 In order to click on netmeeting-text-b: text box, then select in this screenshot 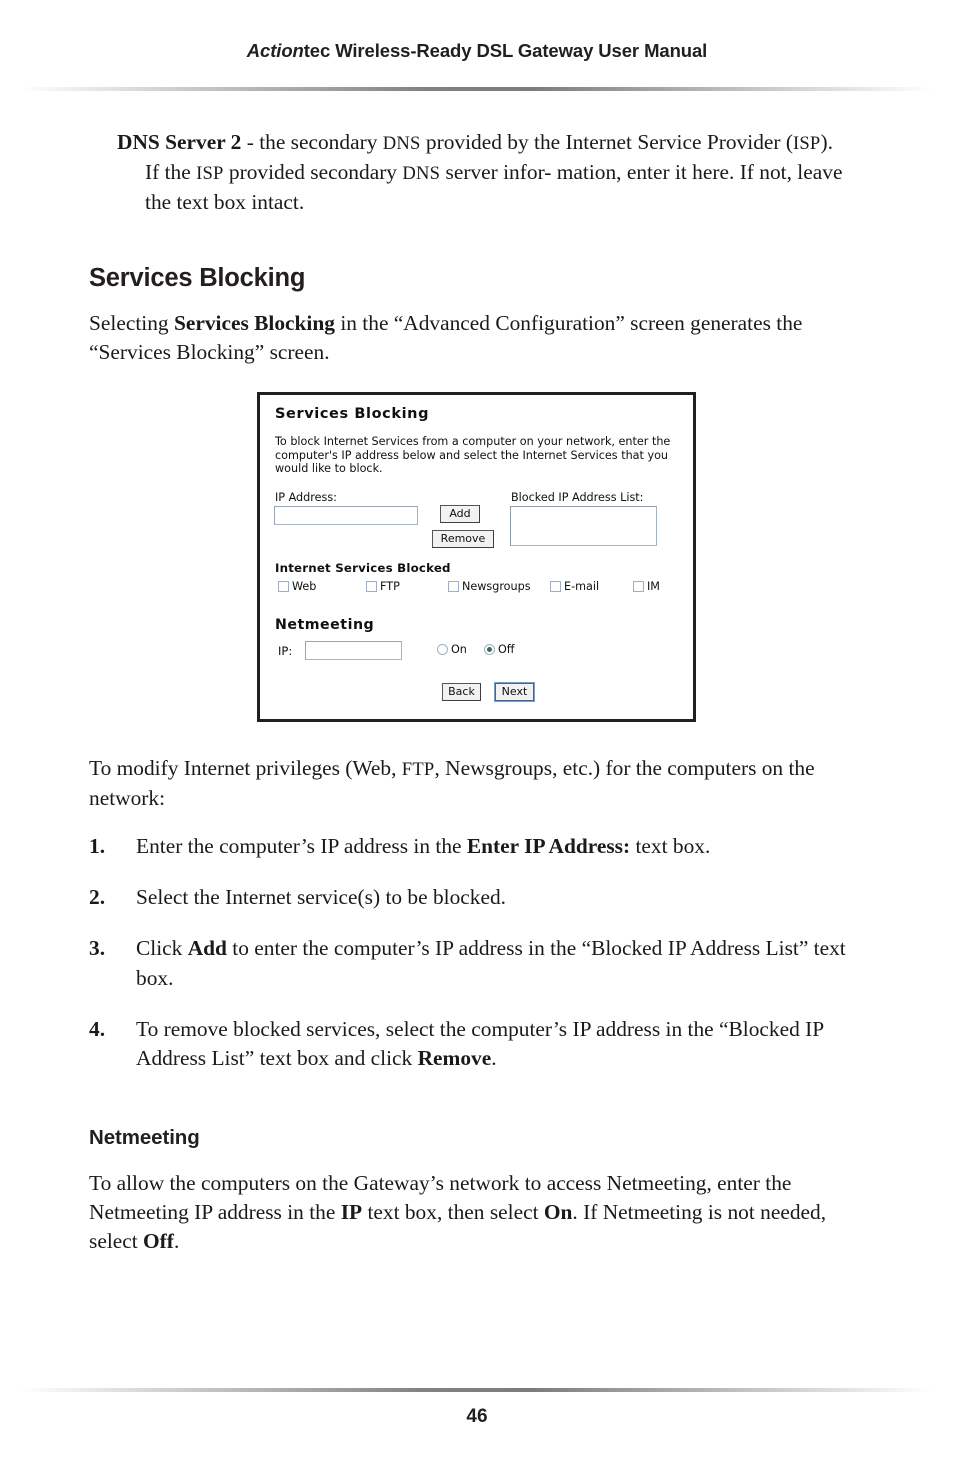, I will do `click(453, 1212)`.